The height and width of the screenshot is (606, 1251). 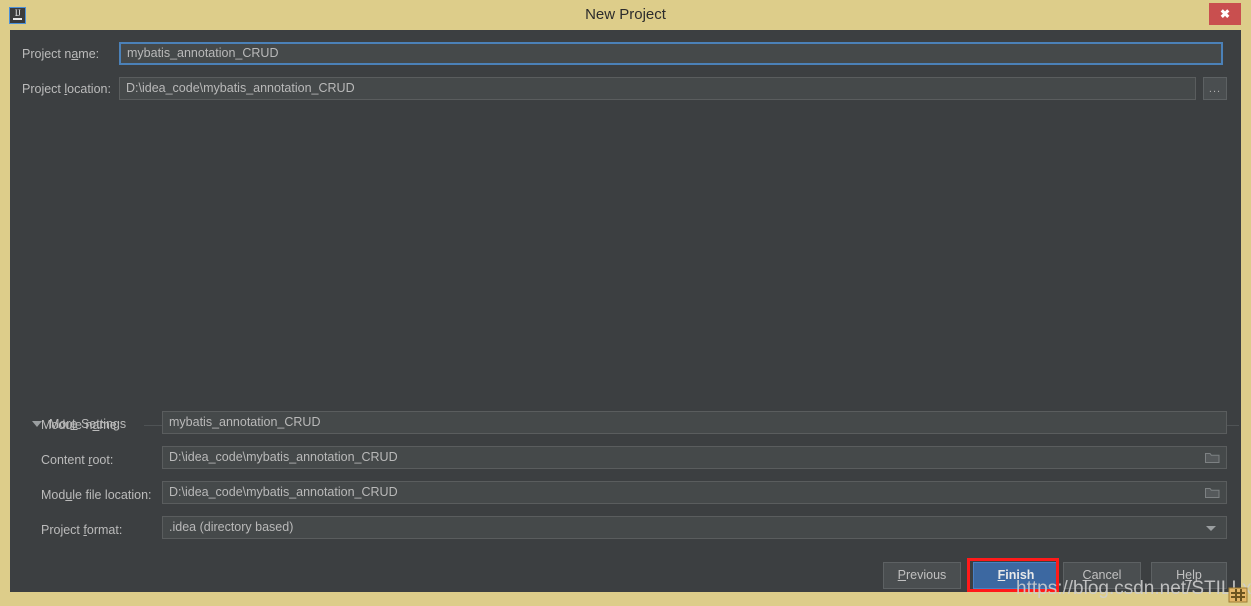 I want to click on module-name-input-value: mybatis_annotation_CRUD, so click(x=245, y=422).